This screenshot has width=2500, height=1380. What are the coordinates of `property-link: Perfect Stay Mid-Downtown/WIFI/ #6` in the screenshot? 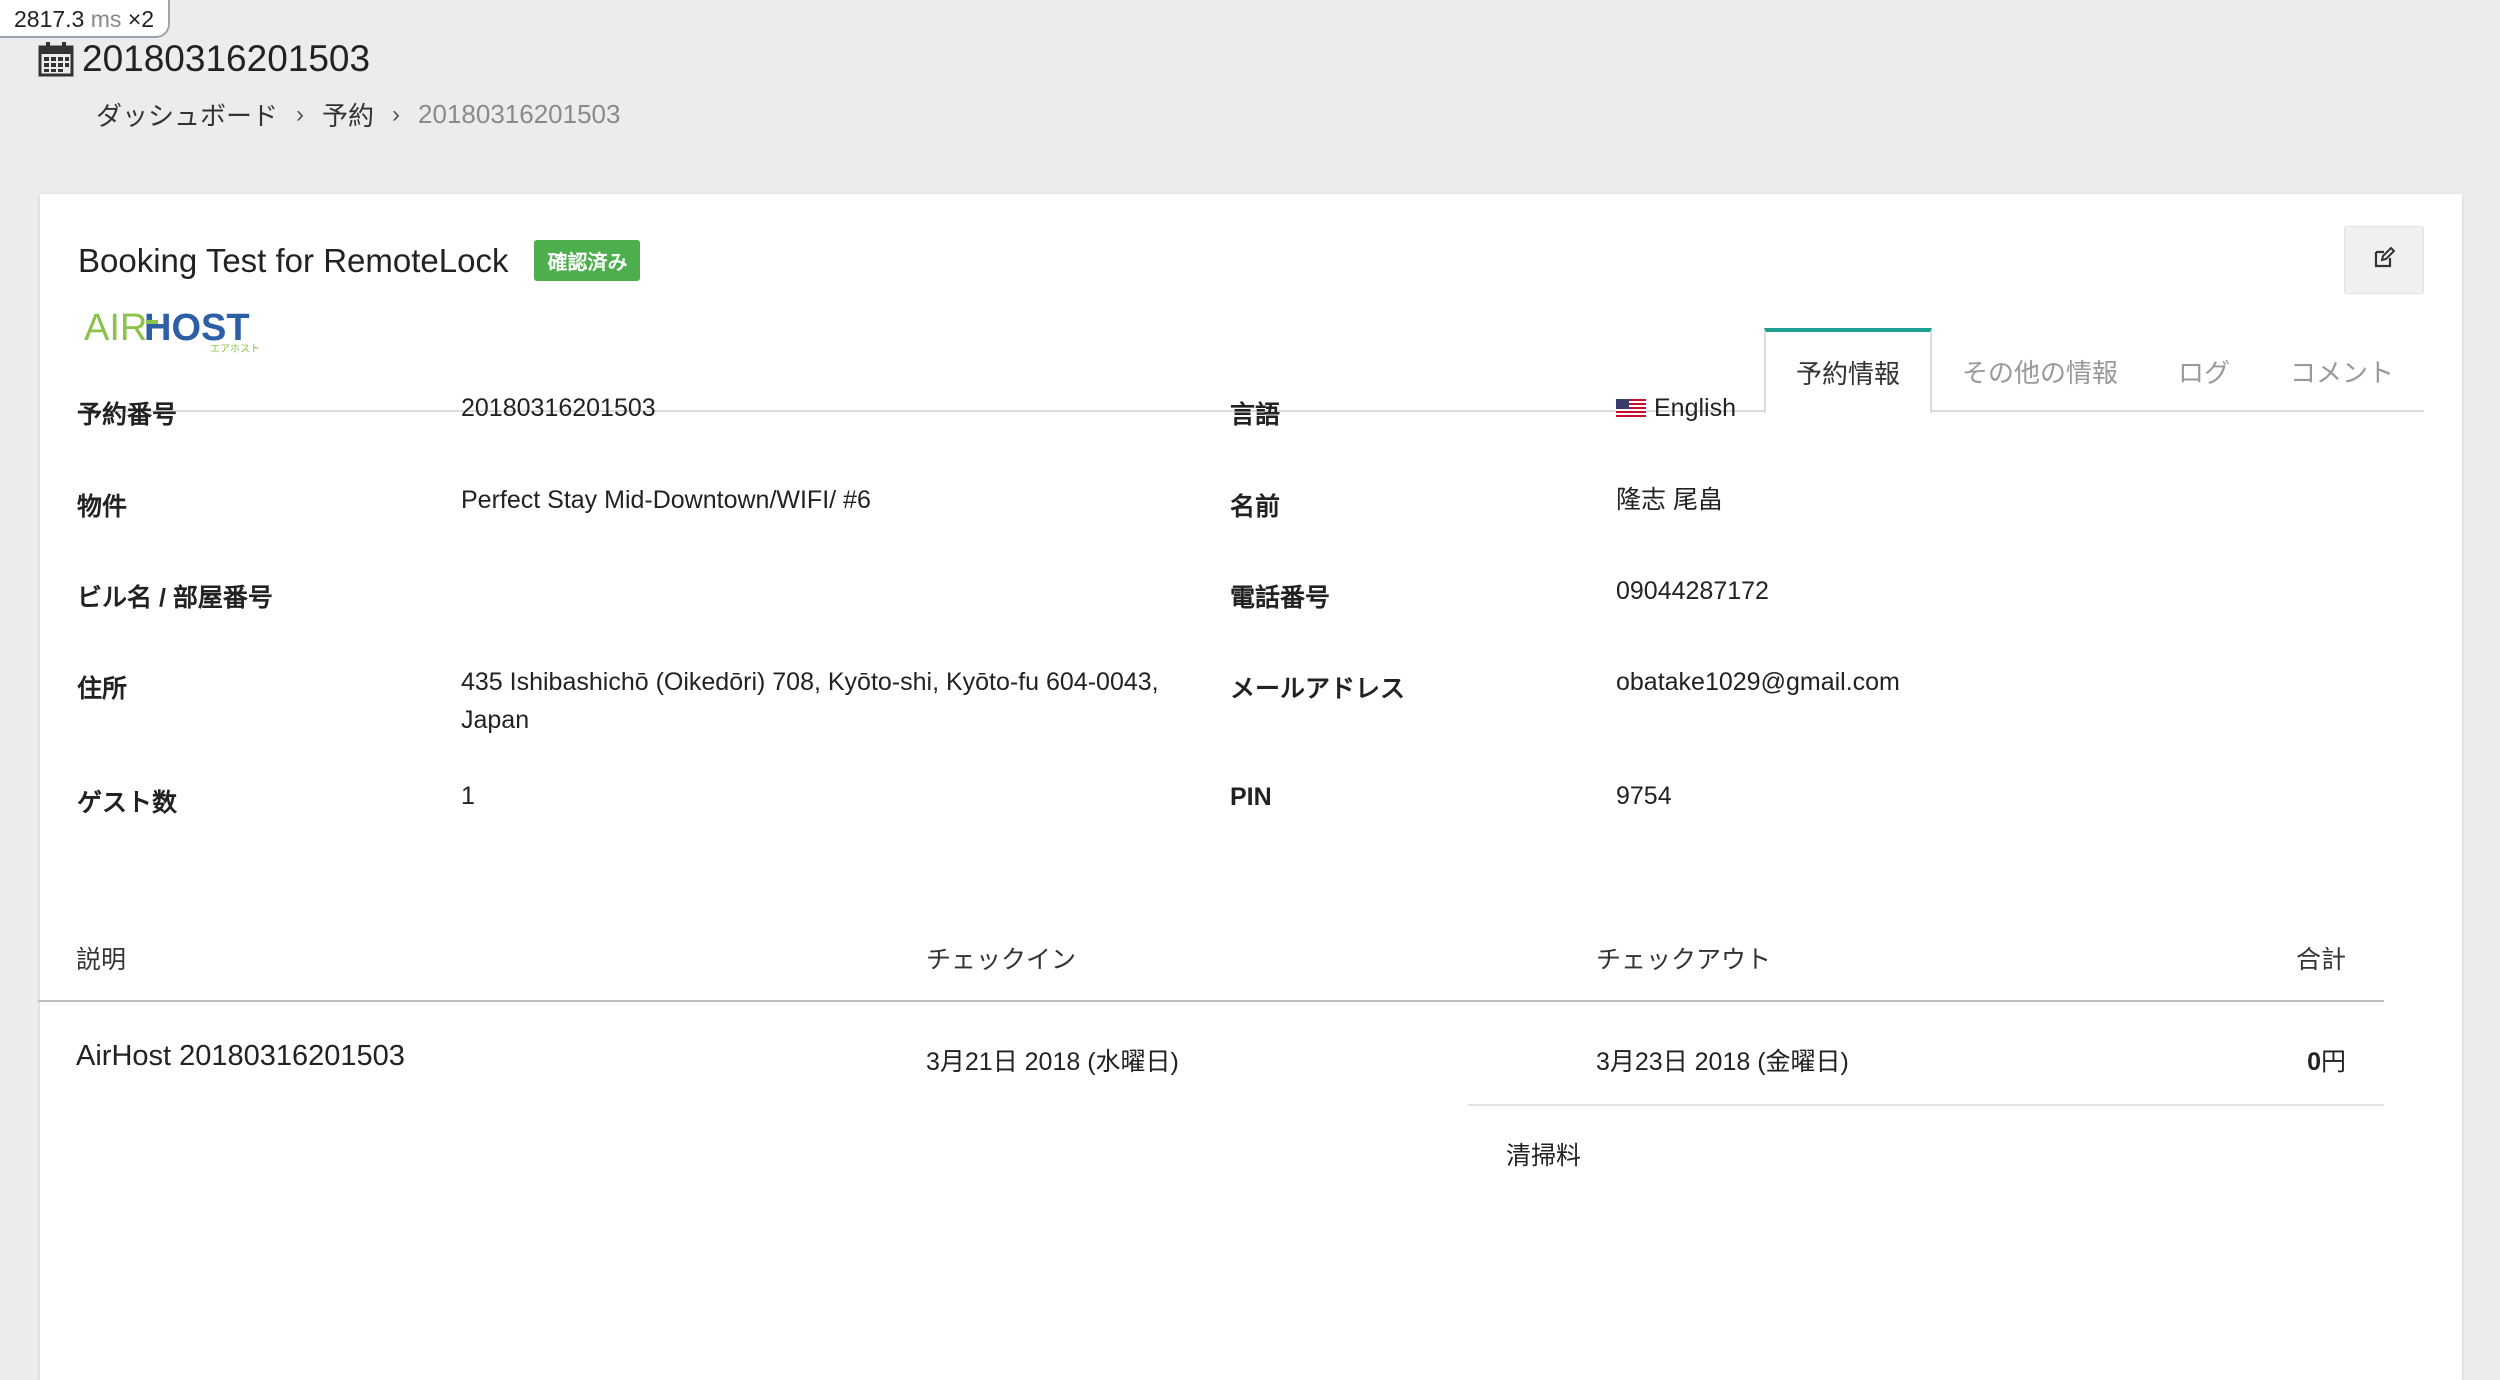 It's located at (821, 500).